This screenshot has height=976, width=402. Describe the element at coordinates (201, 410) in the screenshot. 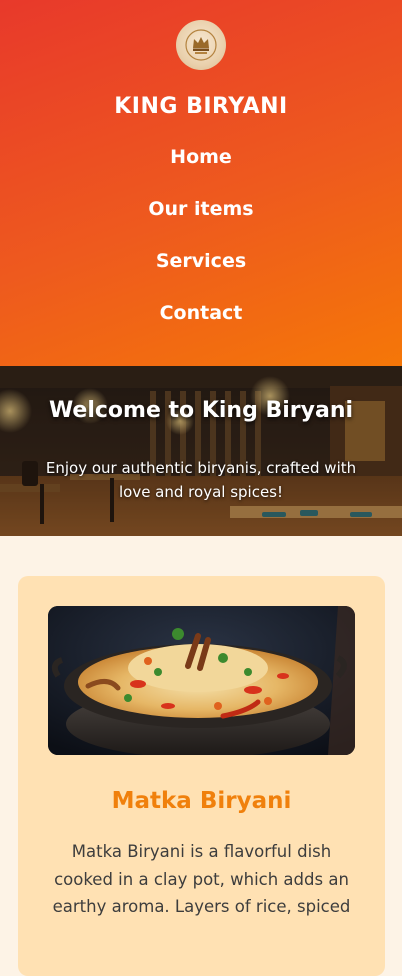

I see `hero-title: Welcome to King Biryani` at that location.